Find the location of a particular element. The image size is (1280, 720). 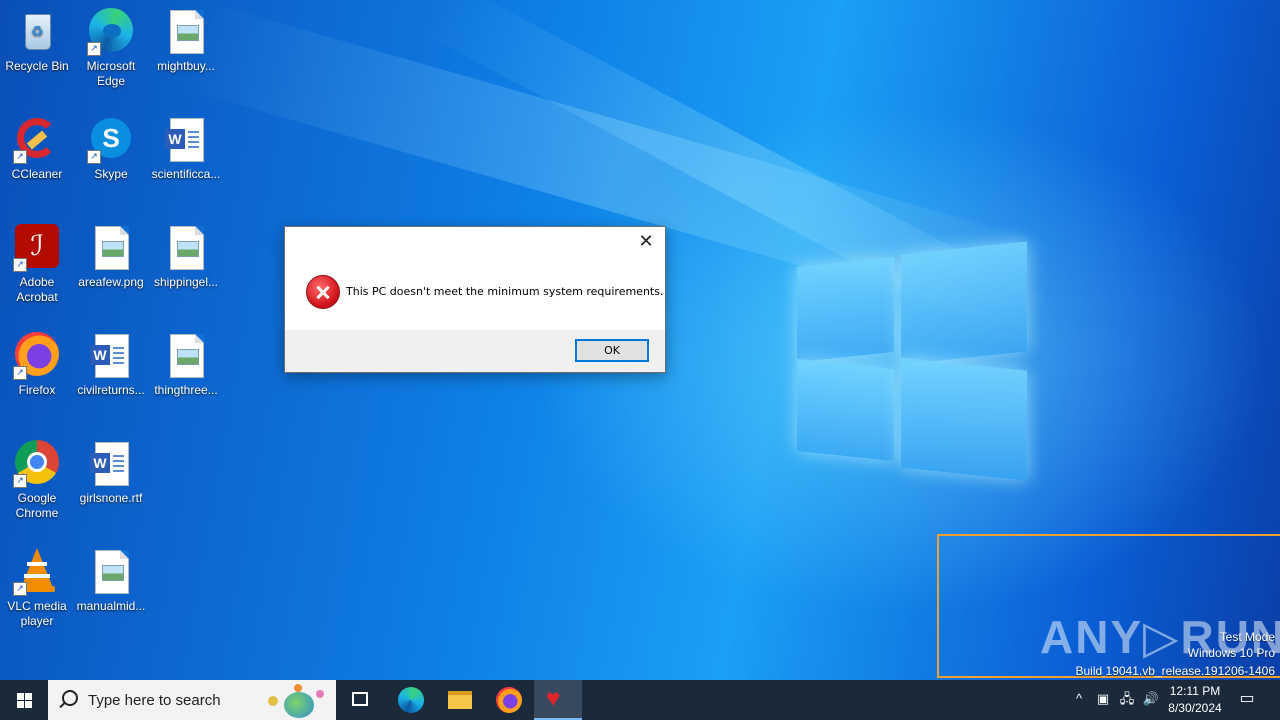

vlc-icon: ↗ is located at coordinates (37, 572).